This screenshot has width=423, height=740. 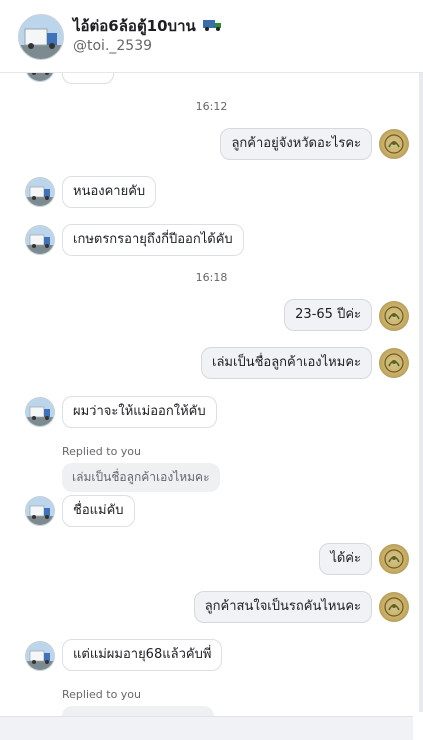 What do you see at coordinates (345, 559) in the screenshot?
I see `outgoing-message: ได้ค่ะ` at bounding box center [345, 559].